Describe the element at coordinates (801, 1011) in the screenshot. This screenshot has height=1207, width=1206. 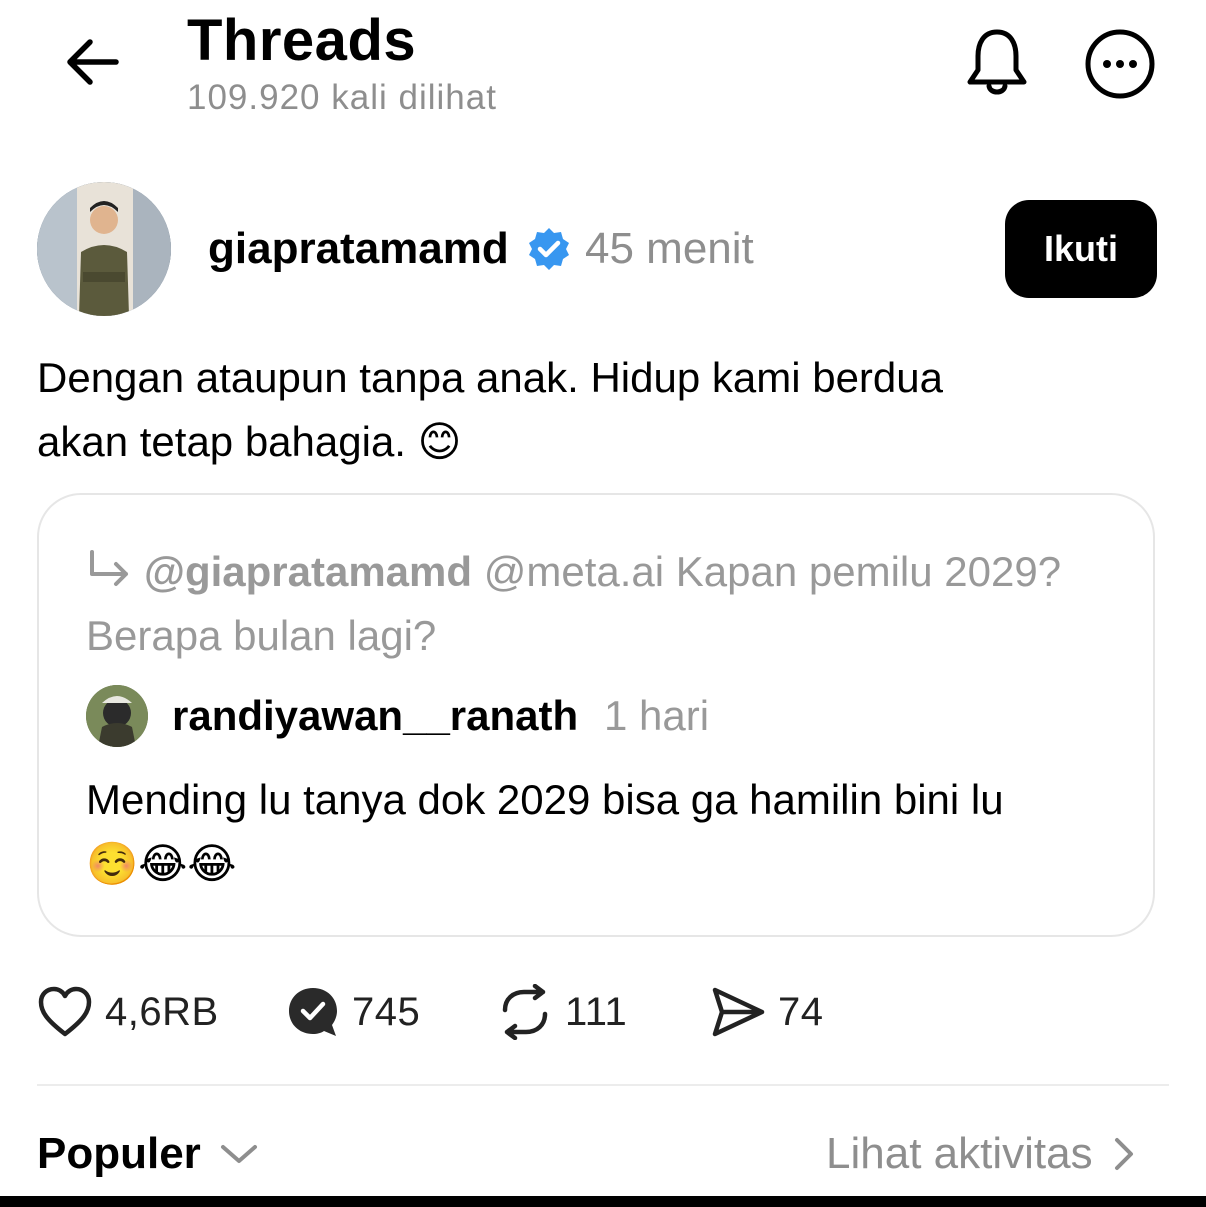
I see `share-count: 74` at that location.